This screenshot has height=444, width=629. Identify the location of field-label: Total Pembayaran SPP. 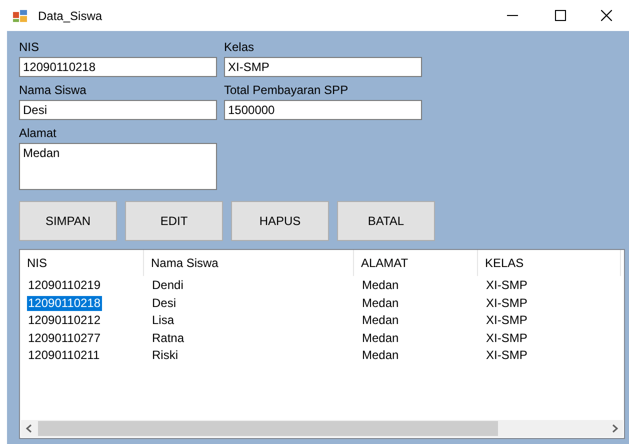
(287, 90).